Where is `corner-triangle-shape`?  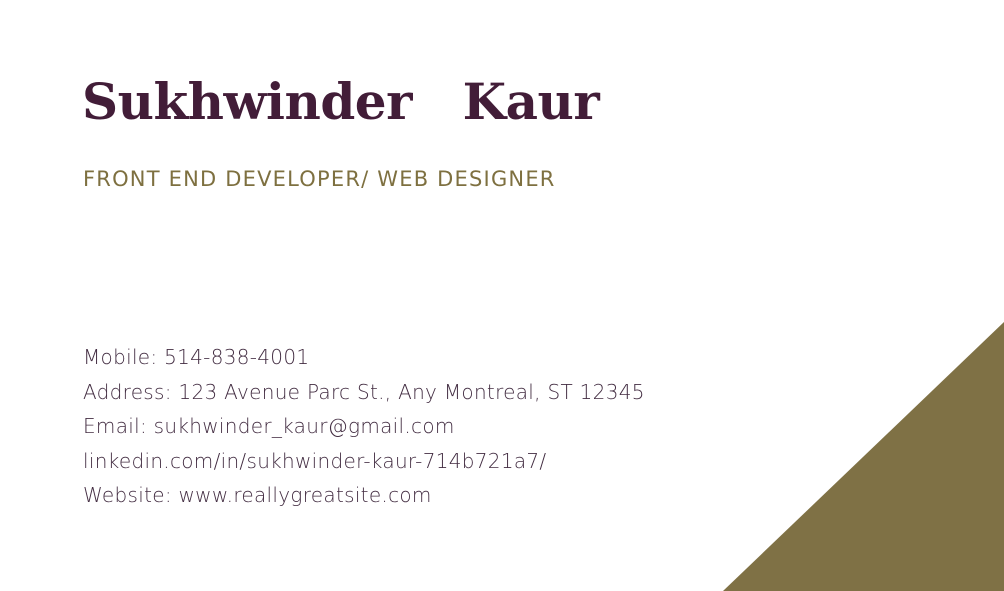
corner-triangle-shape is located at coordinates (863, 456).